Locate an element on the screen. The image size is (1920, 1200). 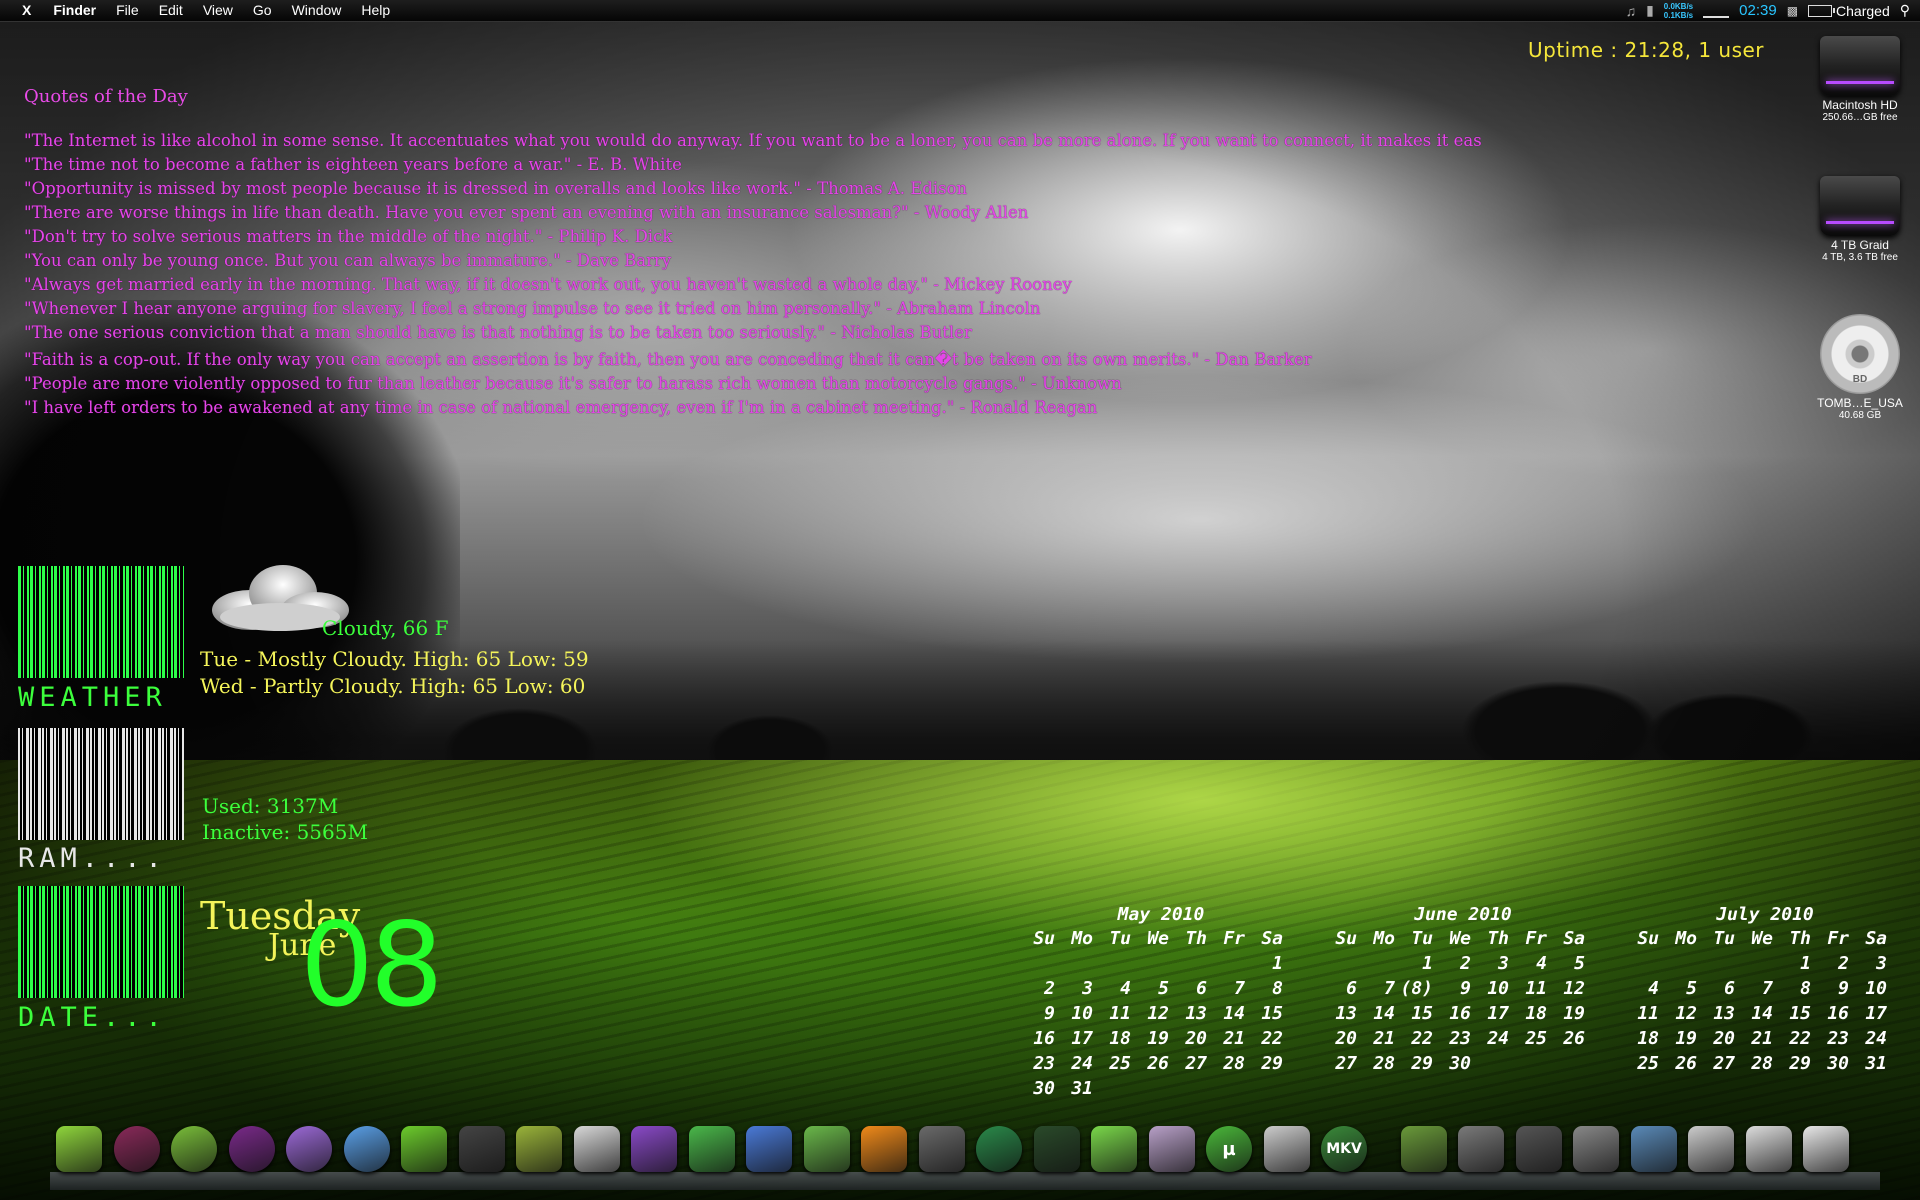
menu-edit: Edit is located at coordinates (171, 10).